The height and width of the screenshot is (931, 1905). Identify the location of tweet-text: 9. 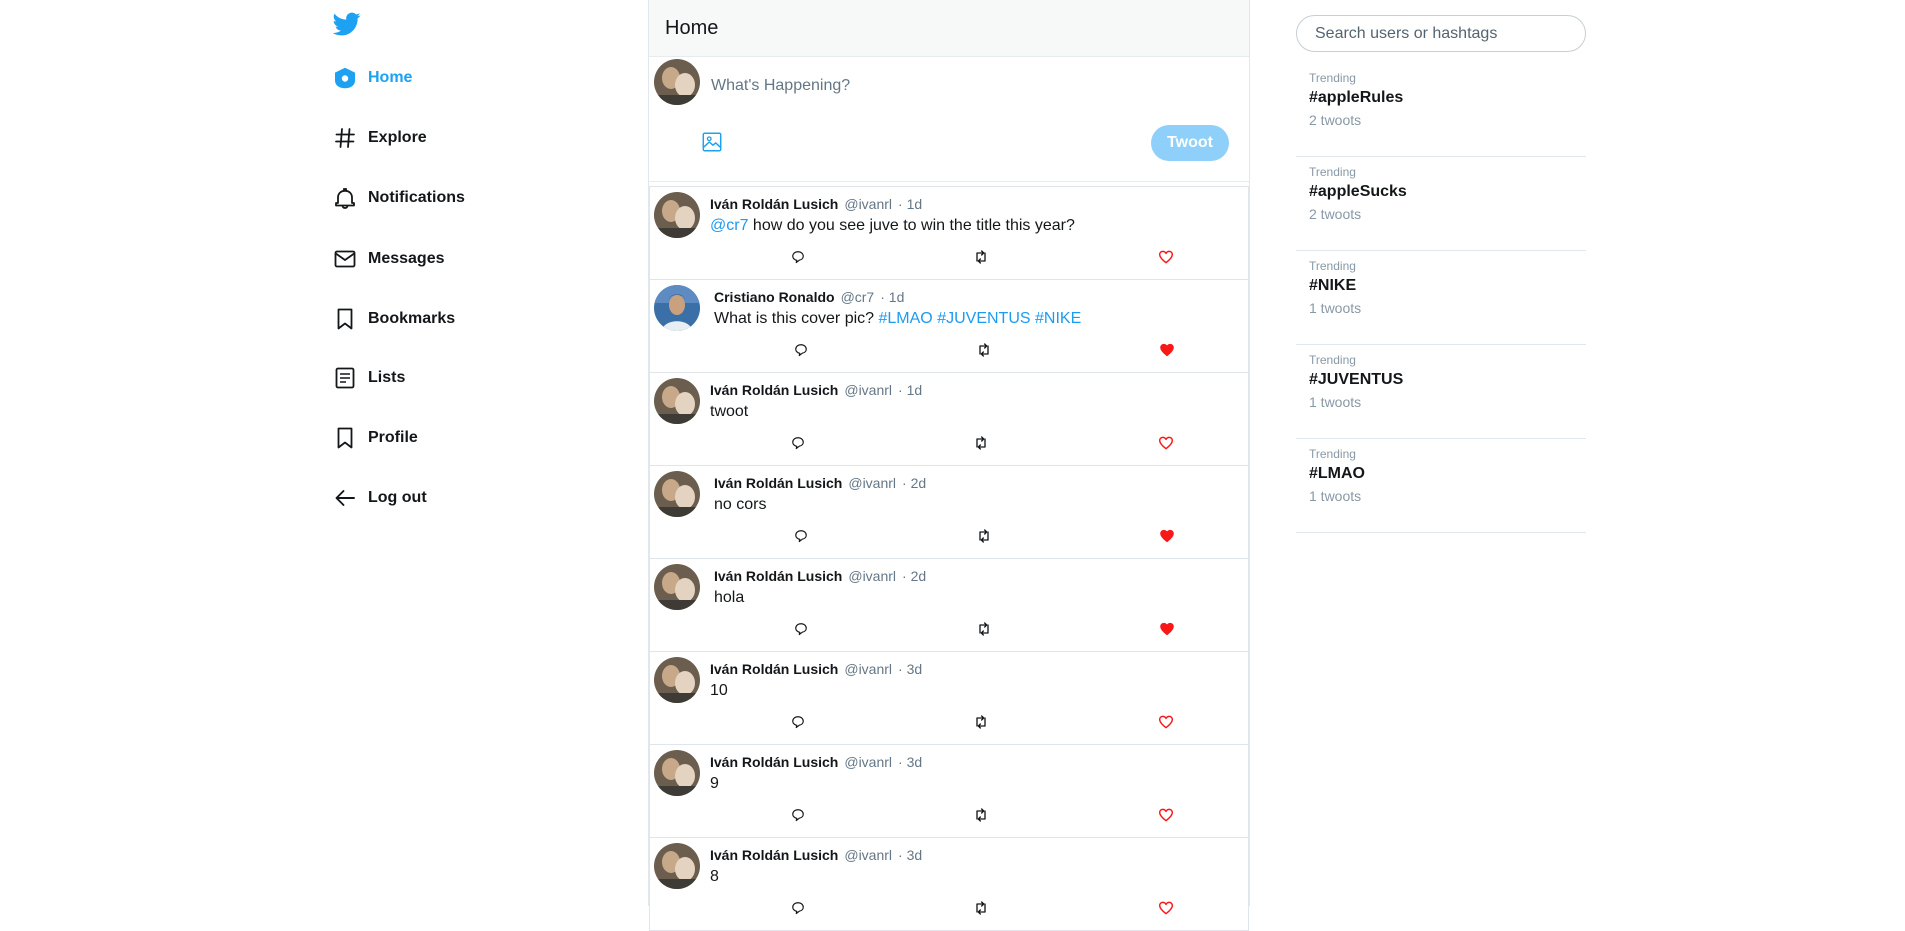
(714, 783).